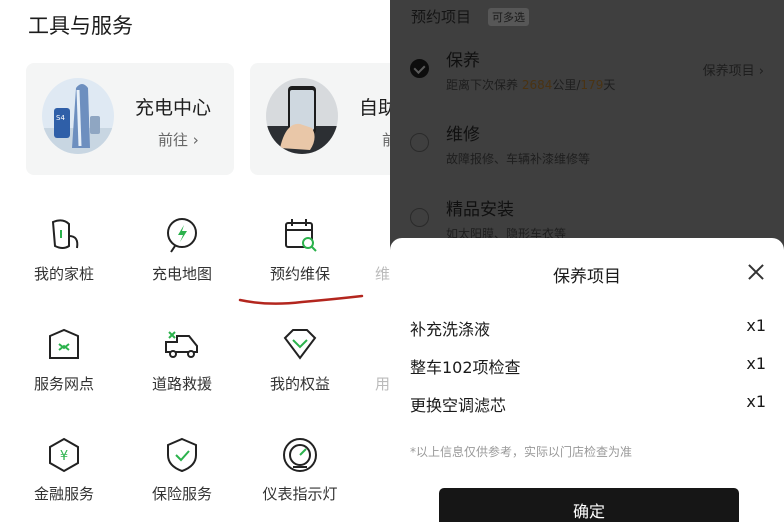  What do you see at coordinates (181, 384) in the screenshot?
I see `grid-label: 道路救援` at bounding box center [181, 384].